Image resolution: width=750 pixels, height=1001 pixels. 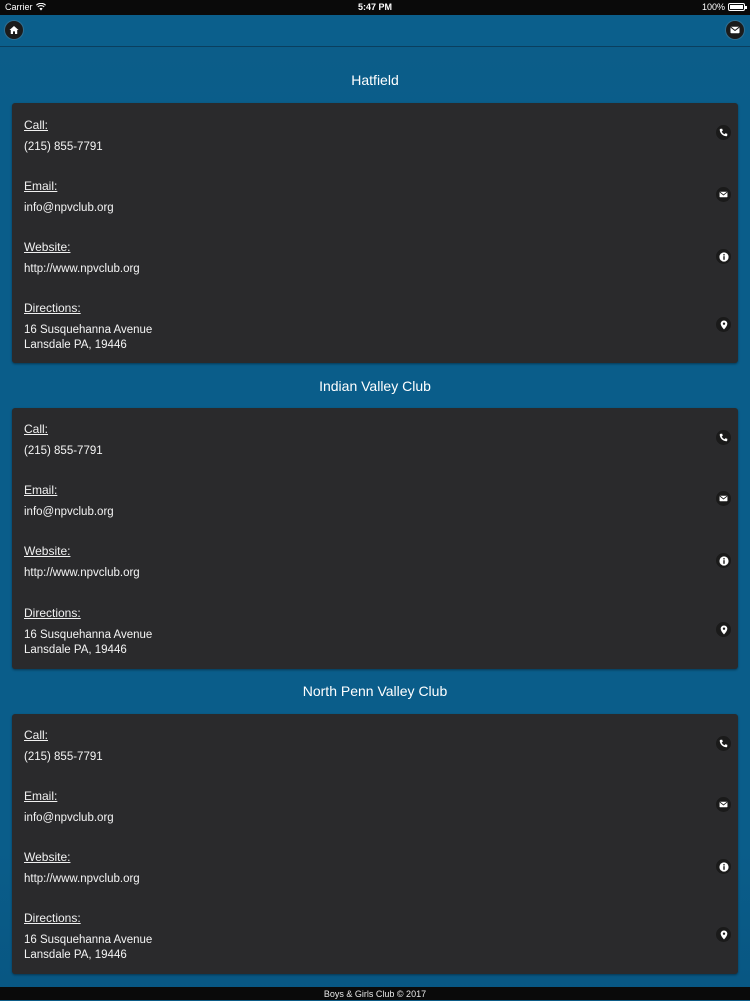 I want to click on nav-bar, so click(x=375, y=31).